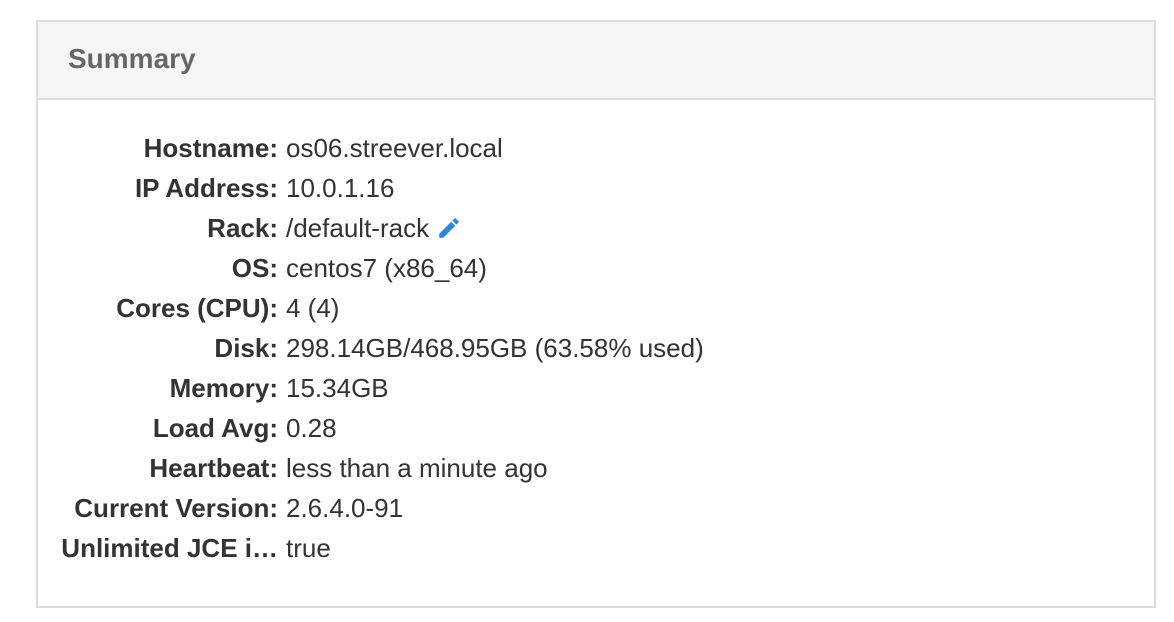  Describe the element at coordinates (386, 267) in the screenshot. I see `os-value: centos7 (x86_64)` at that location.